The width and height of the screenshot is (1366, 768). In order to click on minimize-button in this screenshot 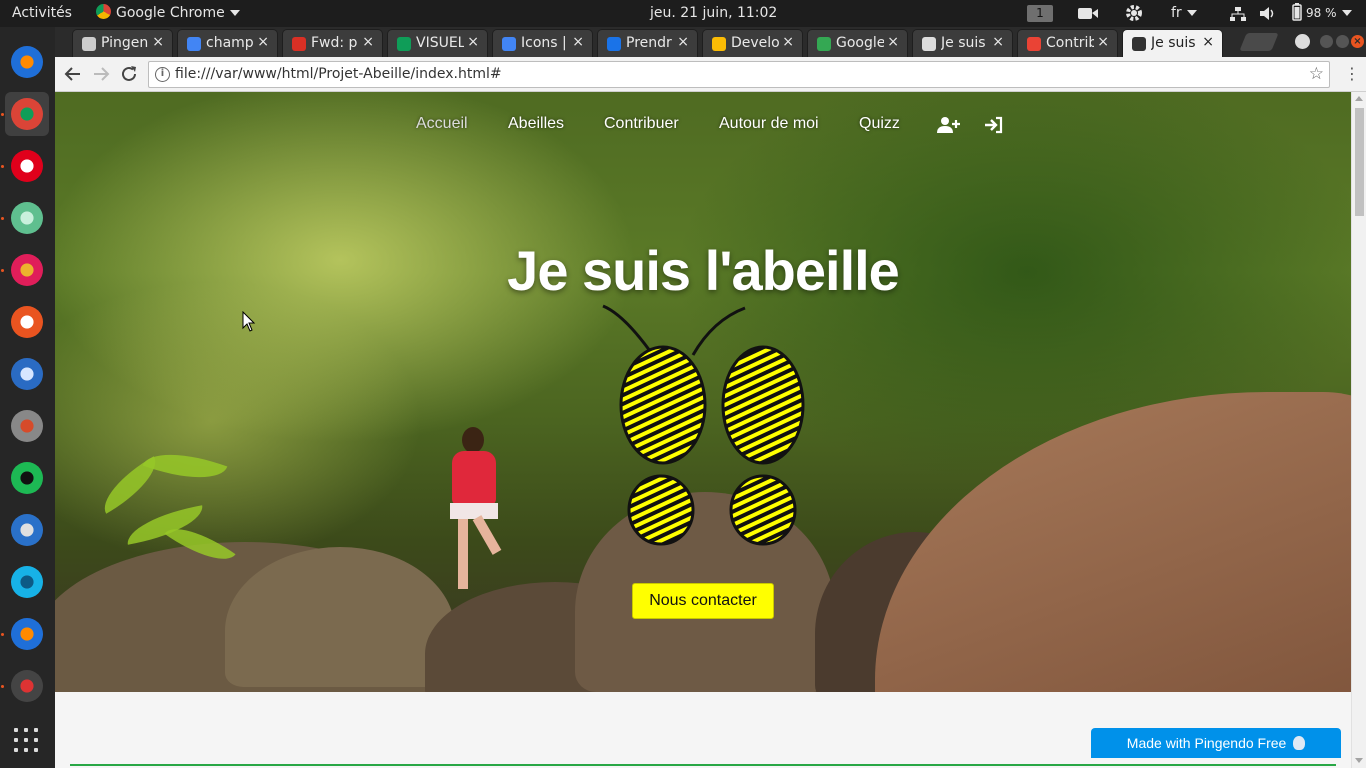, I will do `click(1326, 41)`.